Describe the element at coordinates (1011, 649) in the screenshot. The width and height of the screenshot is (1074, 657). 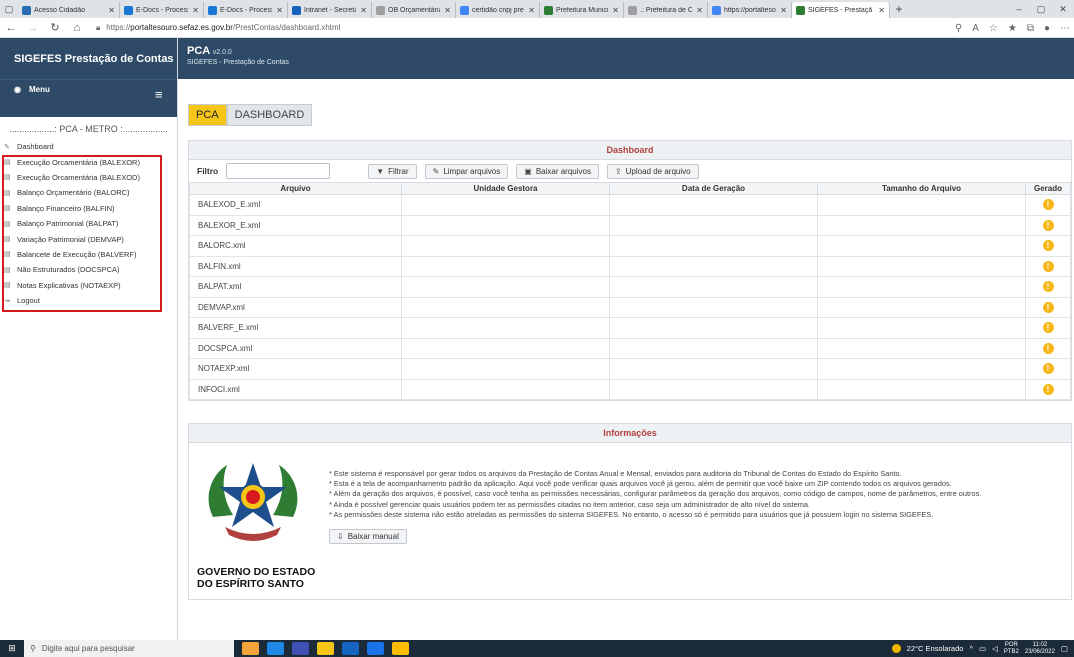
I see `language-indicator: POR PTB2` at that location.